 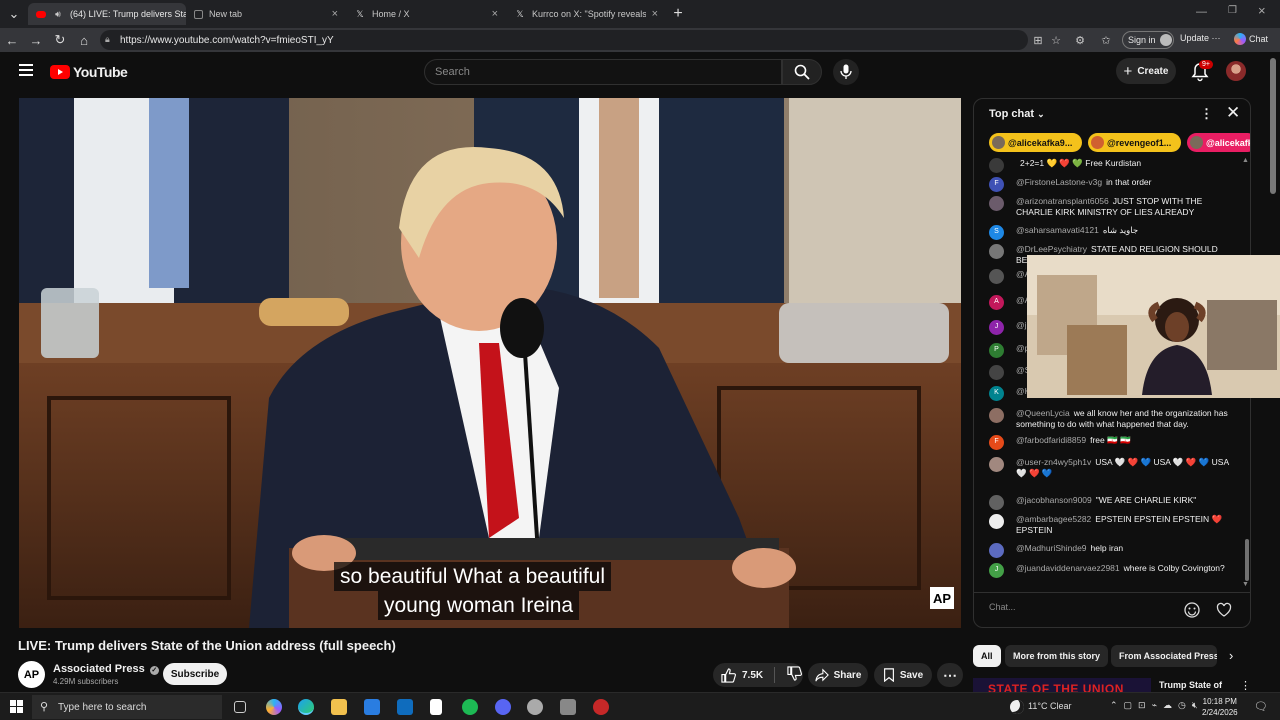 What do you see at coordinates (950, 675) in the screenshot?
I see `more-actions-icon: ⋯` at bounding box center [950, 675].